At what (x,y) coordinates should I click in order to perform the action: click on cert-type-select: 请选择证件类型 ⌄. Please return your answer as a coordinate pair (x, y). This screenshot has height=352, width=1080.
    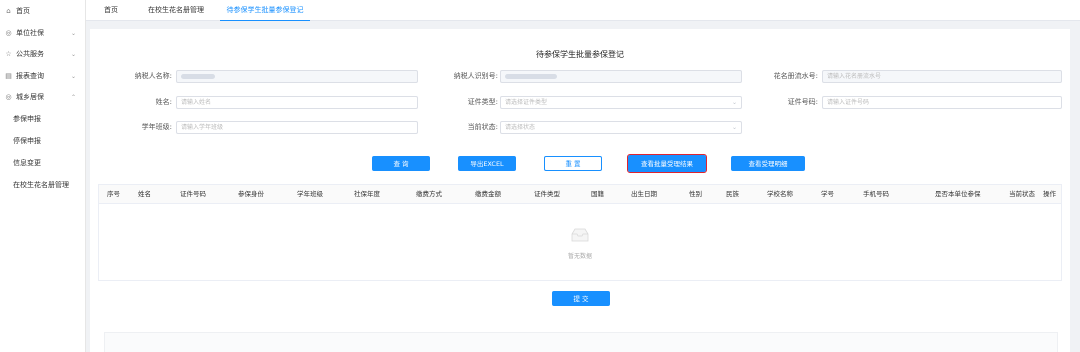
    Looking at the image, I should click on (621, 102).